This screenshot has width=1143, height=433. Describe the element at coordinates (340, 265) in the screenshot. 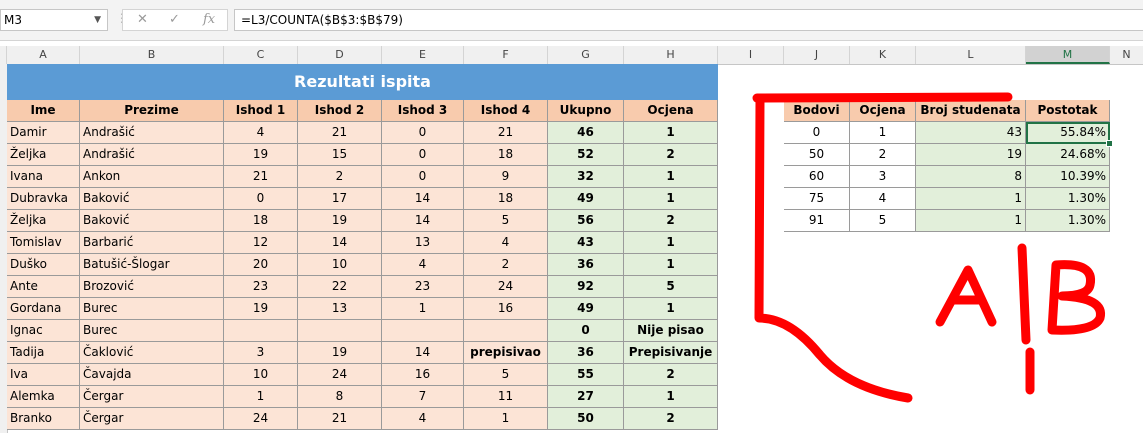

I see `cell-ishod-2: 10` at that location.